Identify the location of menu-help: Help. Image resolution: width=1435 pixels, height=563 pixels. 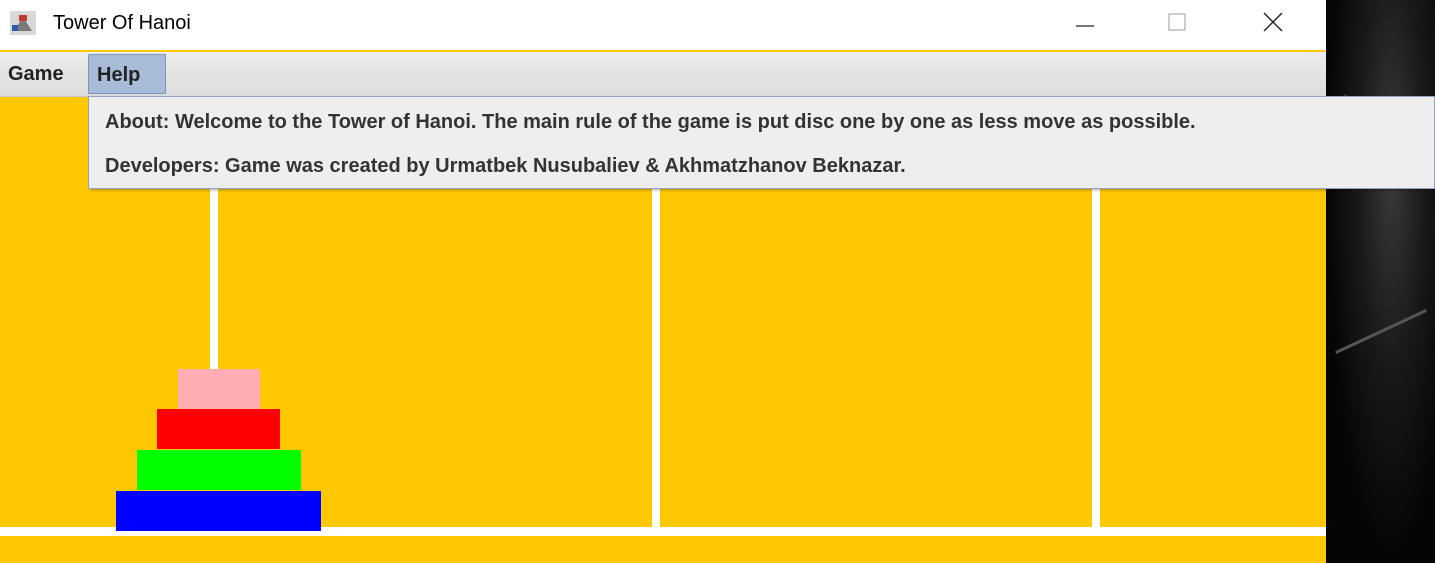
(127, 74).